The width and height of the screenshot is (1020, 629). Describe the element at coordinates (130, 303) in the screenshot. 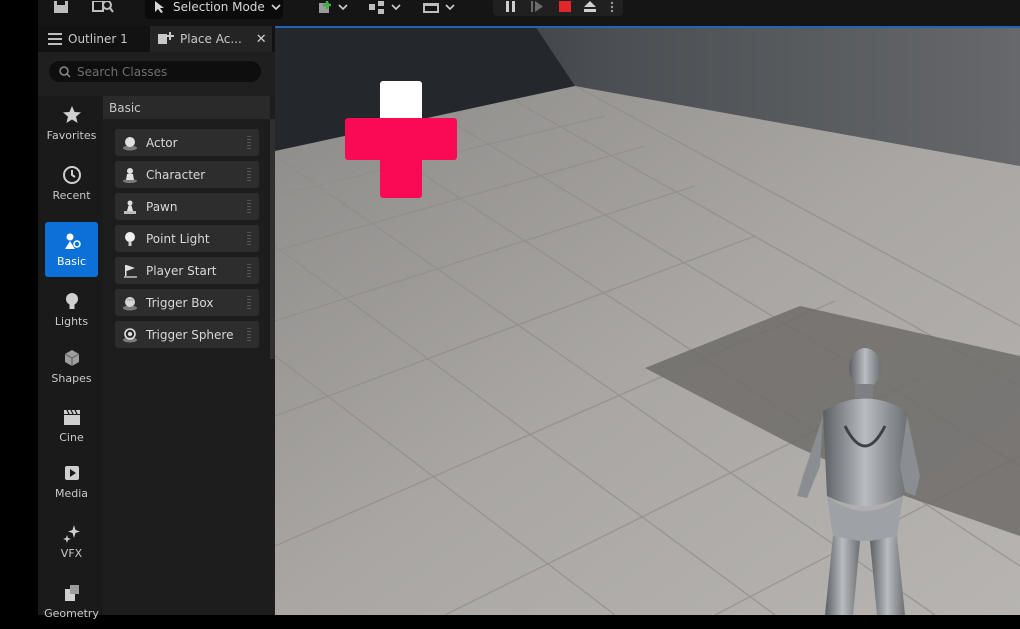

I see `trigger-box-icon` at that location.